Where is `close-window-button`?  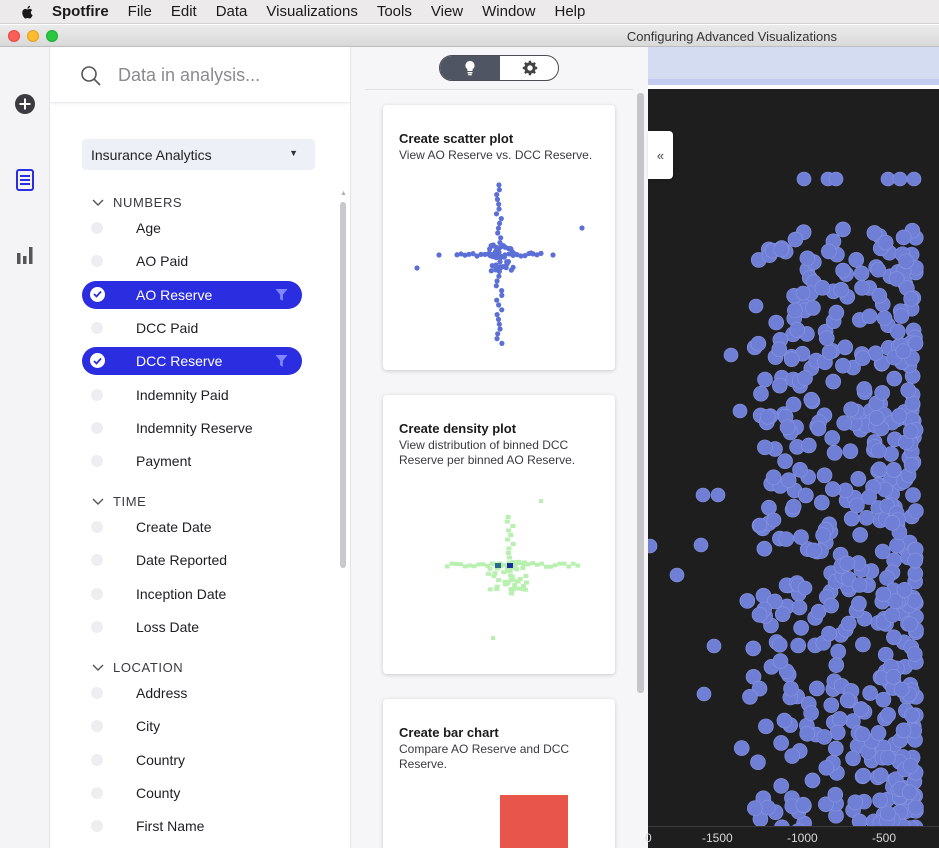 close-window-button is located at coordinates (14, 36).